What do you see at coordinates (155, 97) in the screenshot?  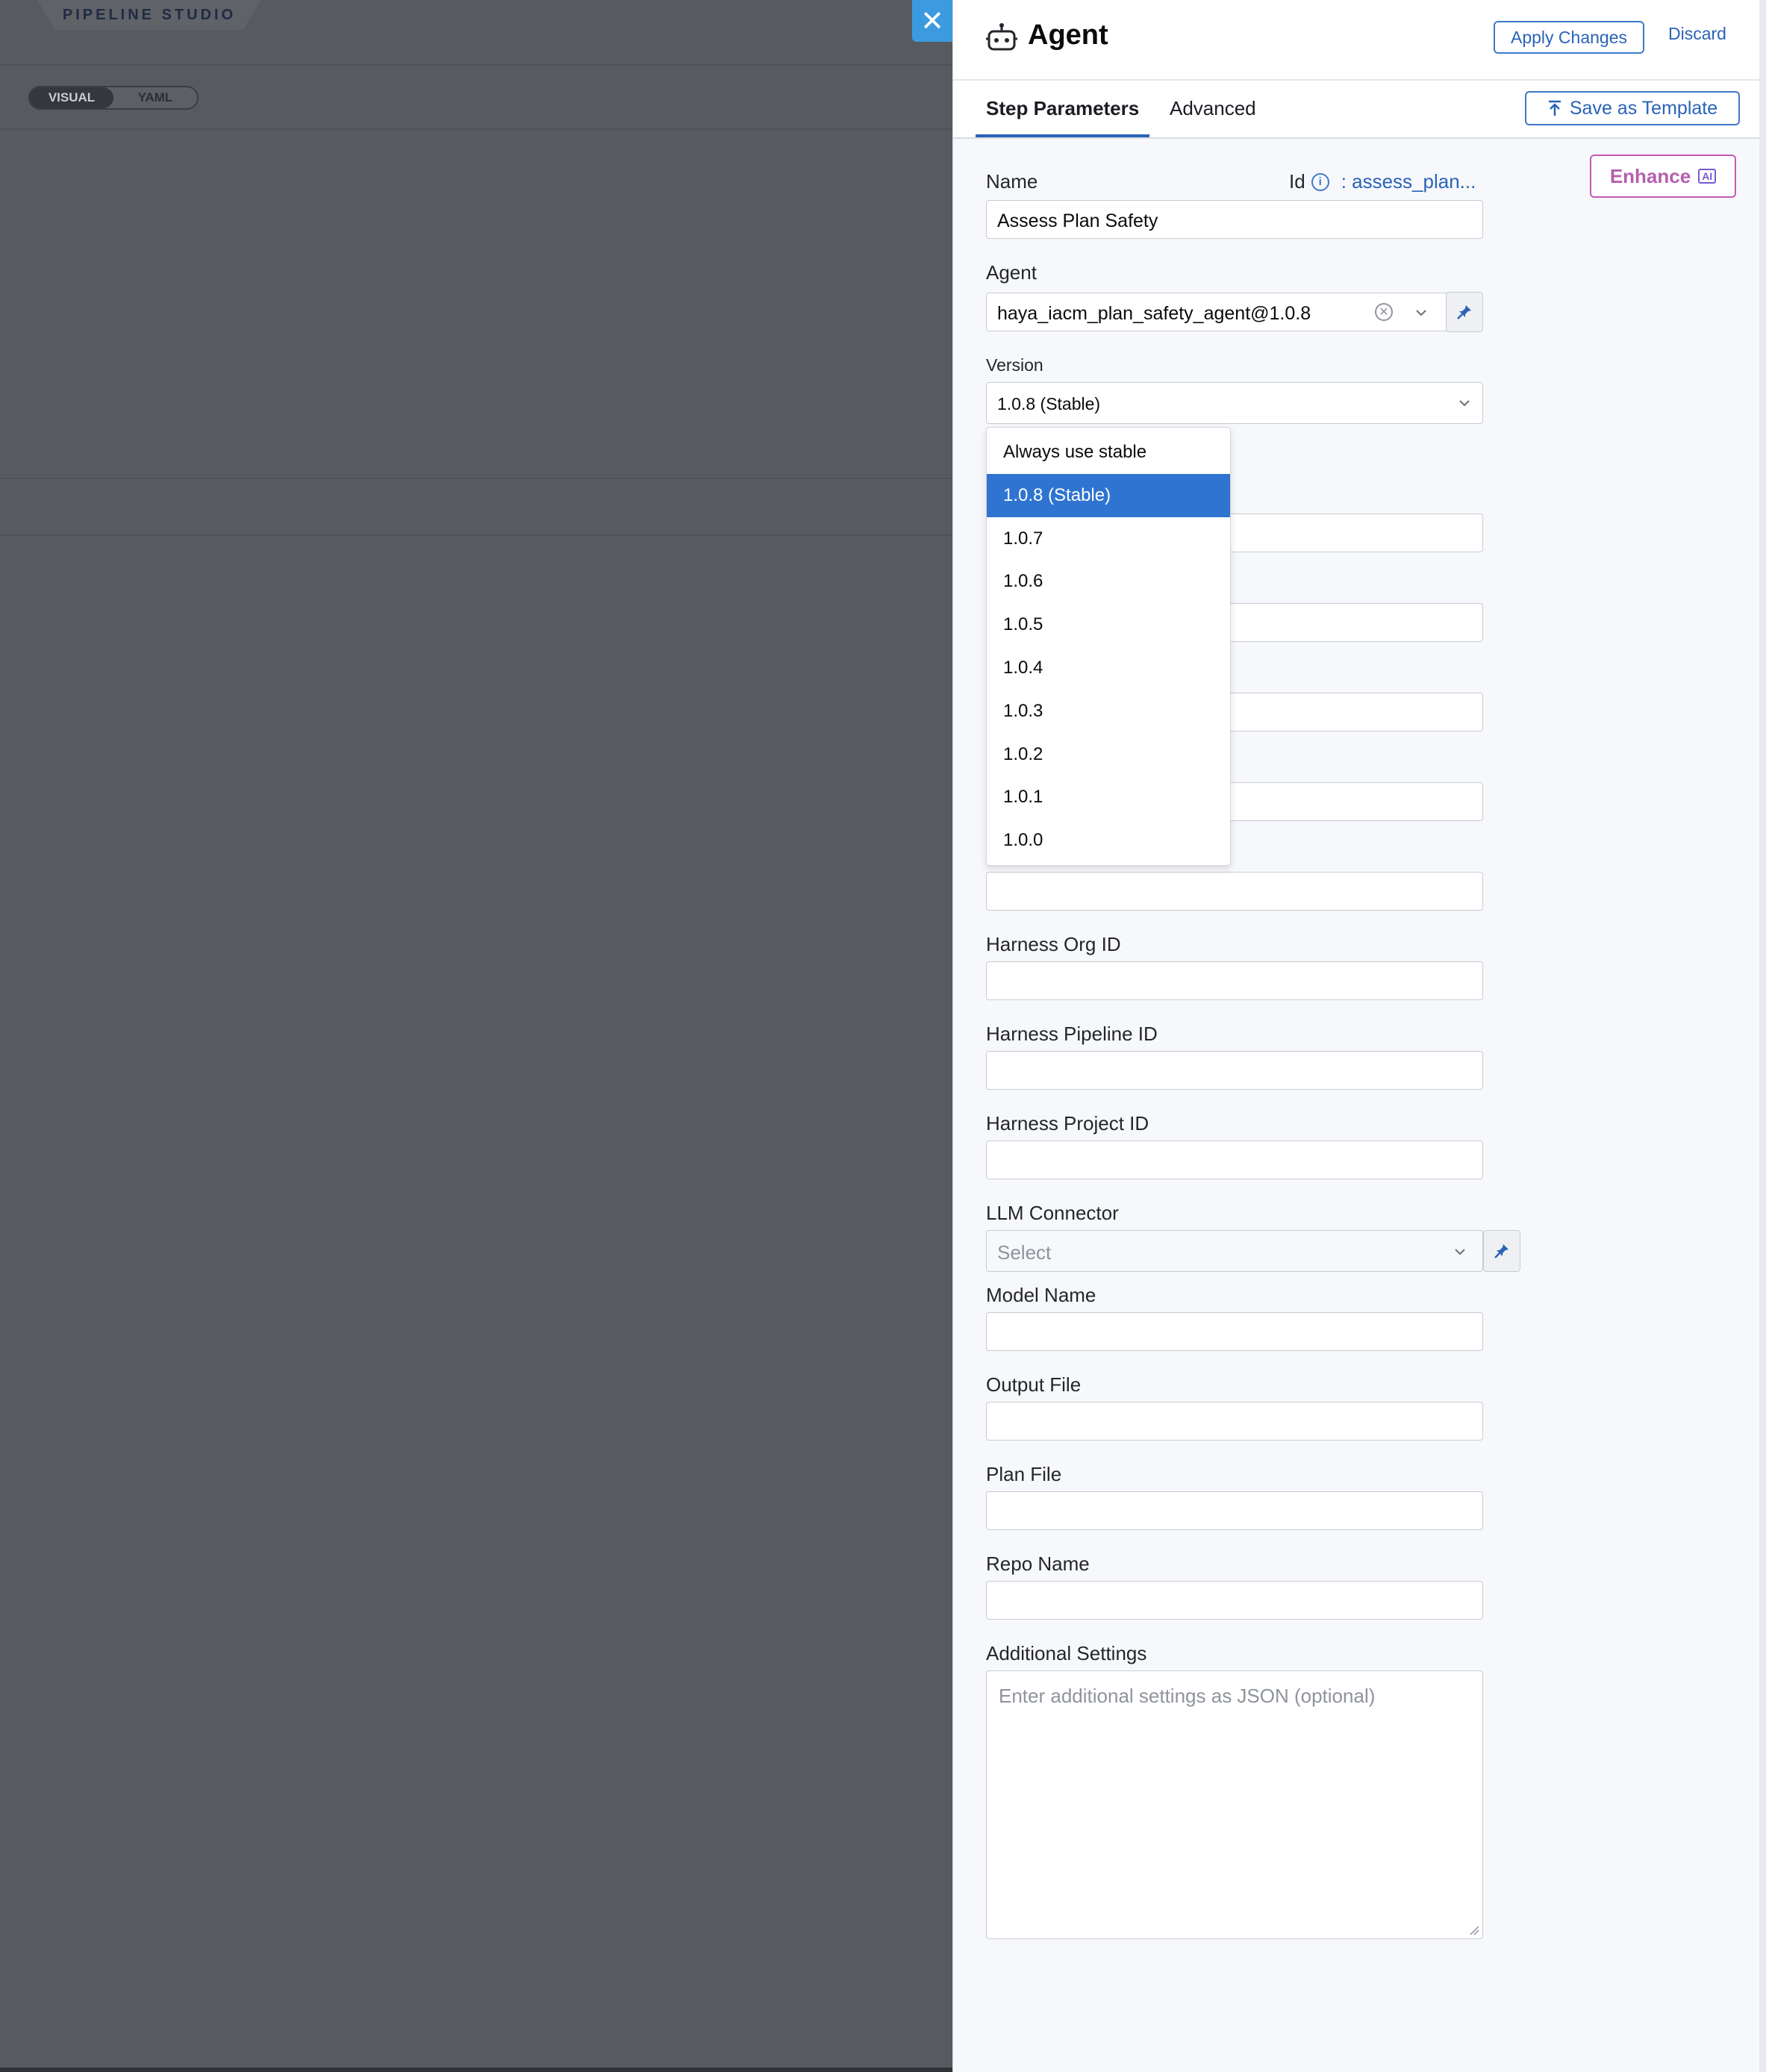 I see `yaml-toggle-option: YAML` at bounding box center [155, 97].